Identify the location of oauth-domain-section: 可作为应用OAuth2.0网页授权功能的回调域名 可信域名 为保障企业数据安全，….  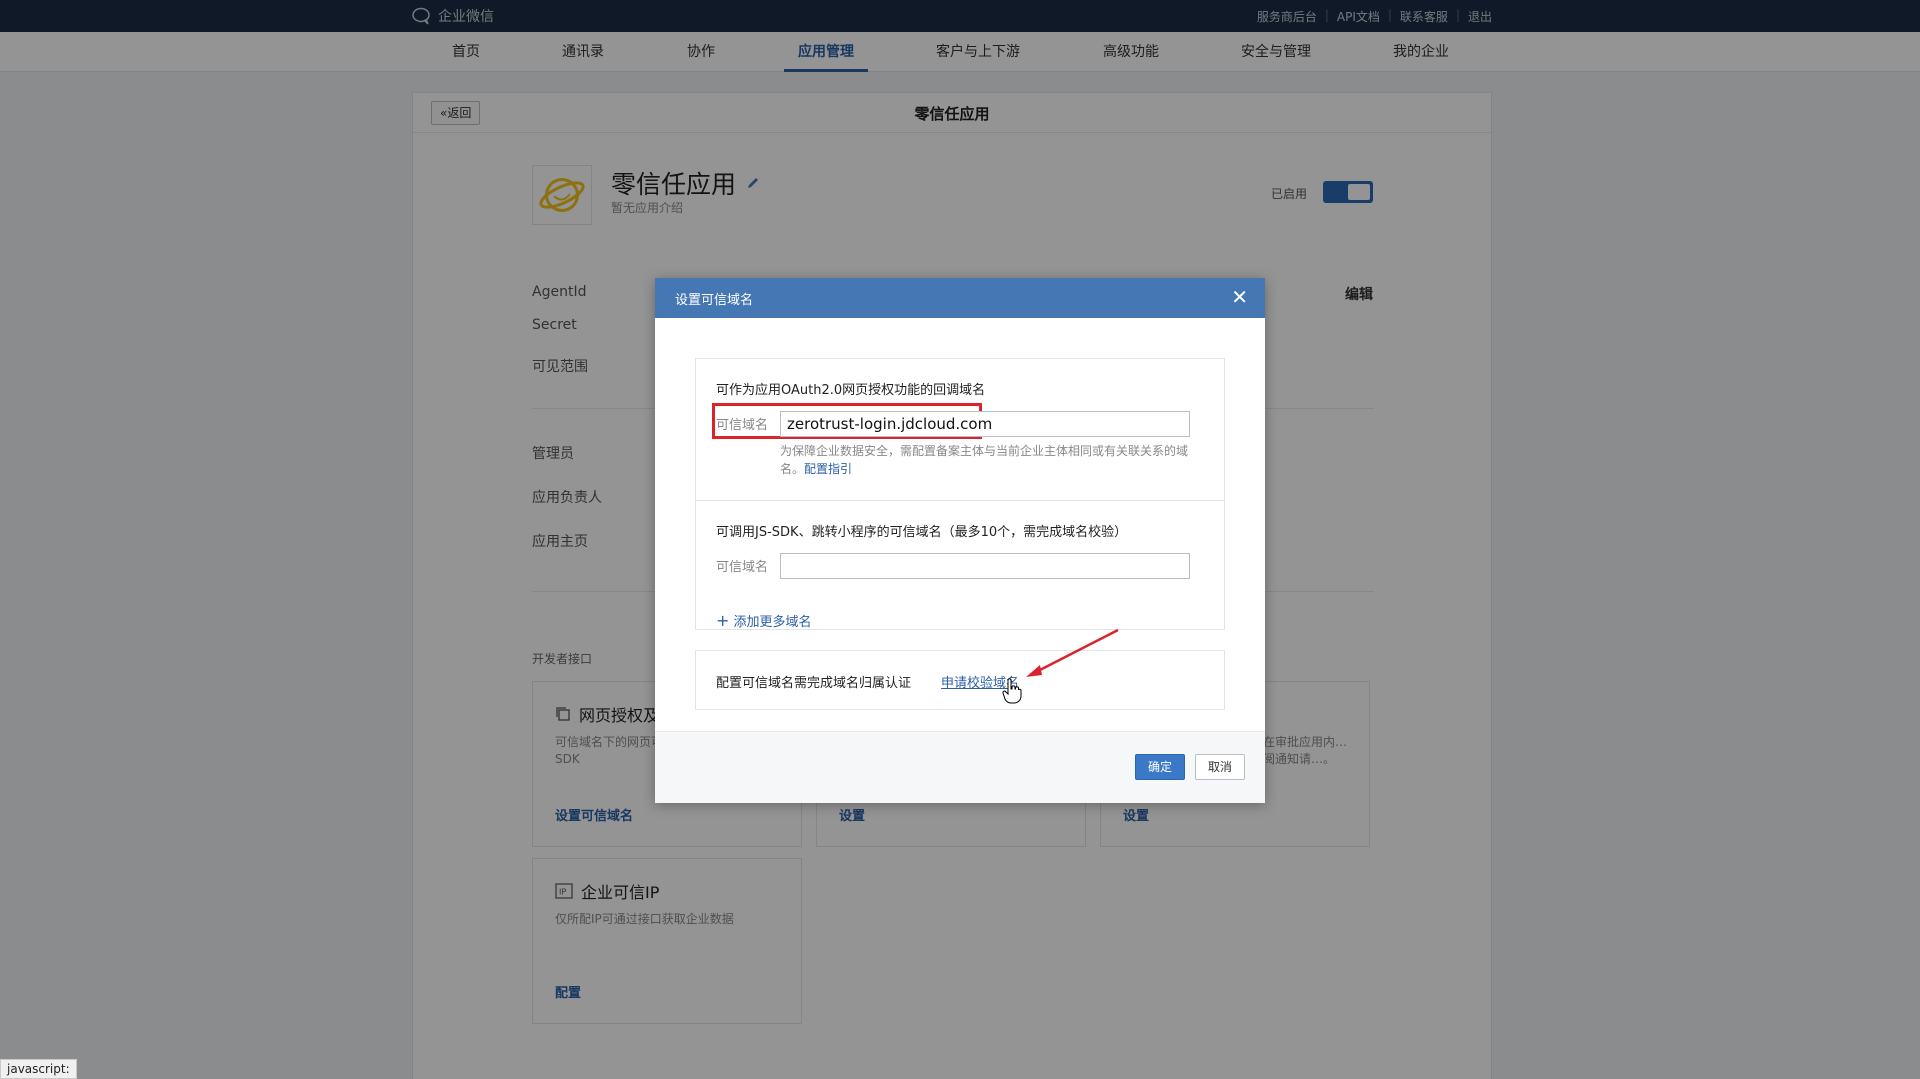
(960, 429).